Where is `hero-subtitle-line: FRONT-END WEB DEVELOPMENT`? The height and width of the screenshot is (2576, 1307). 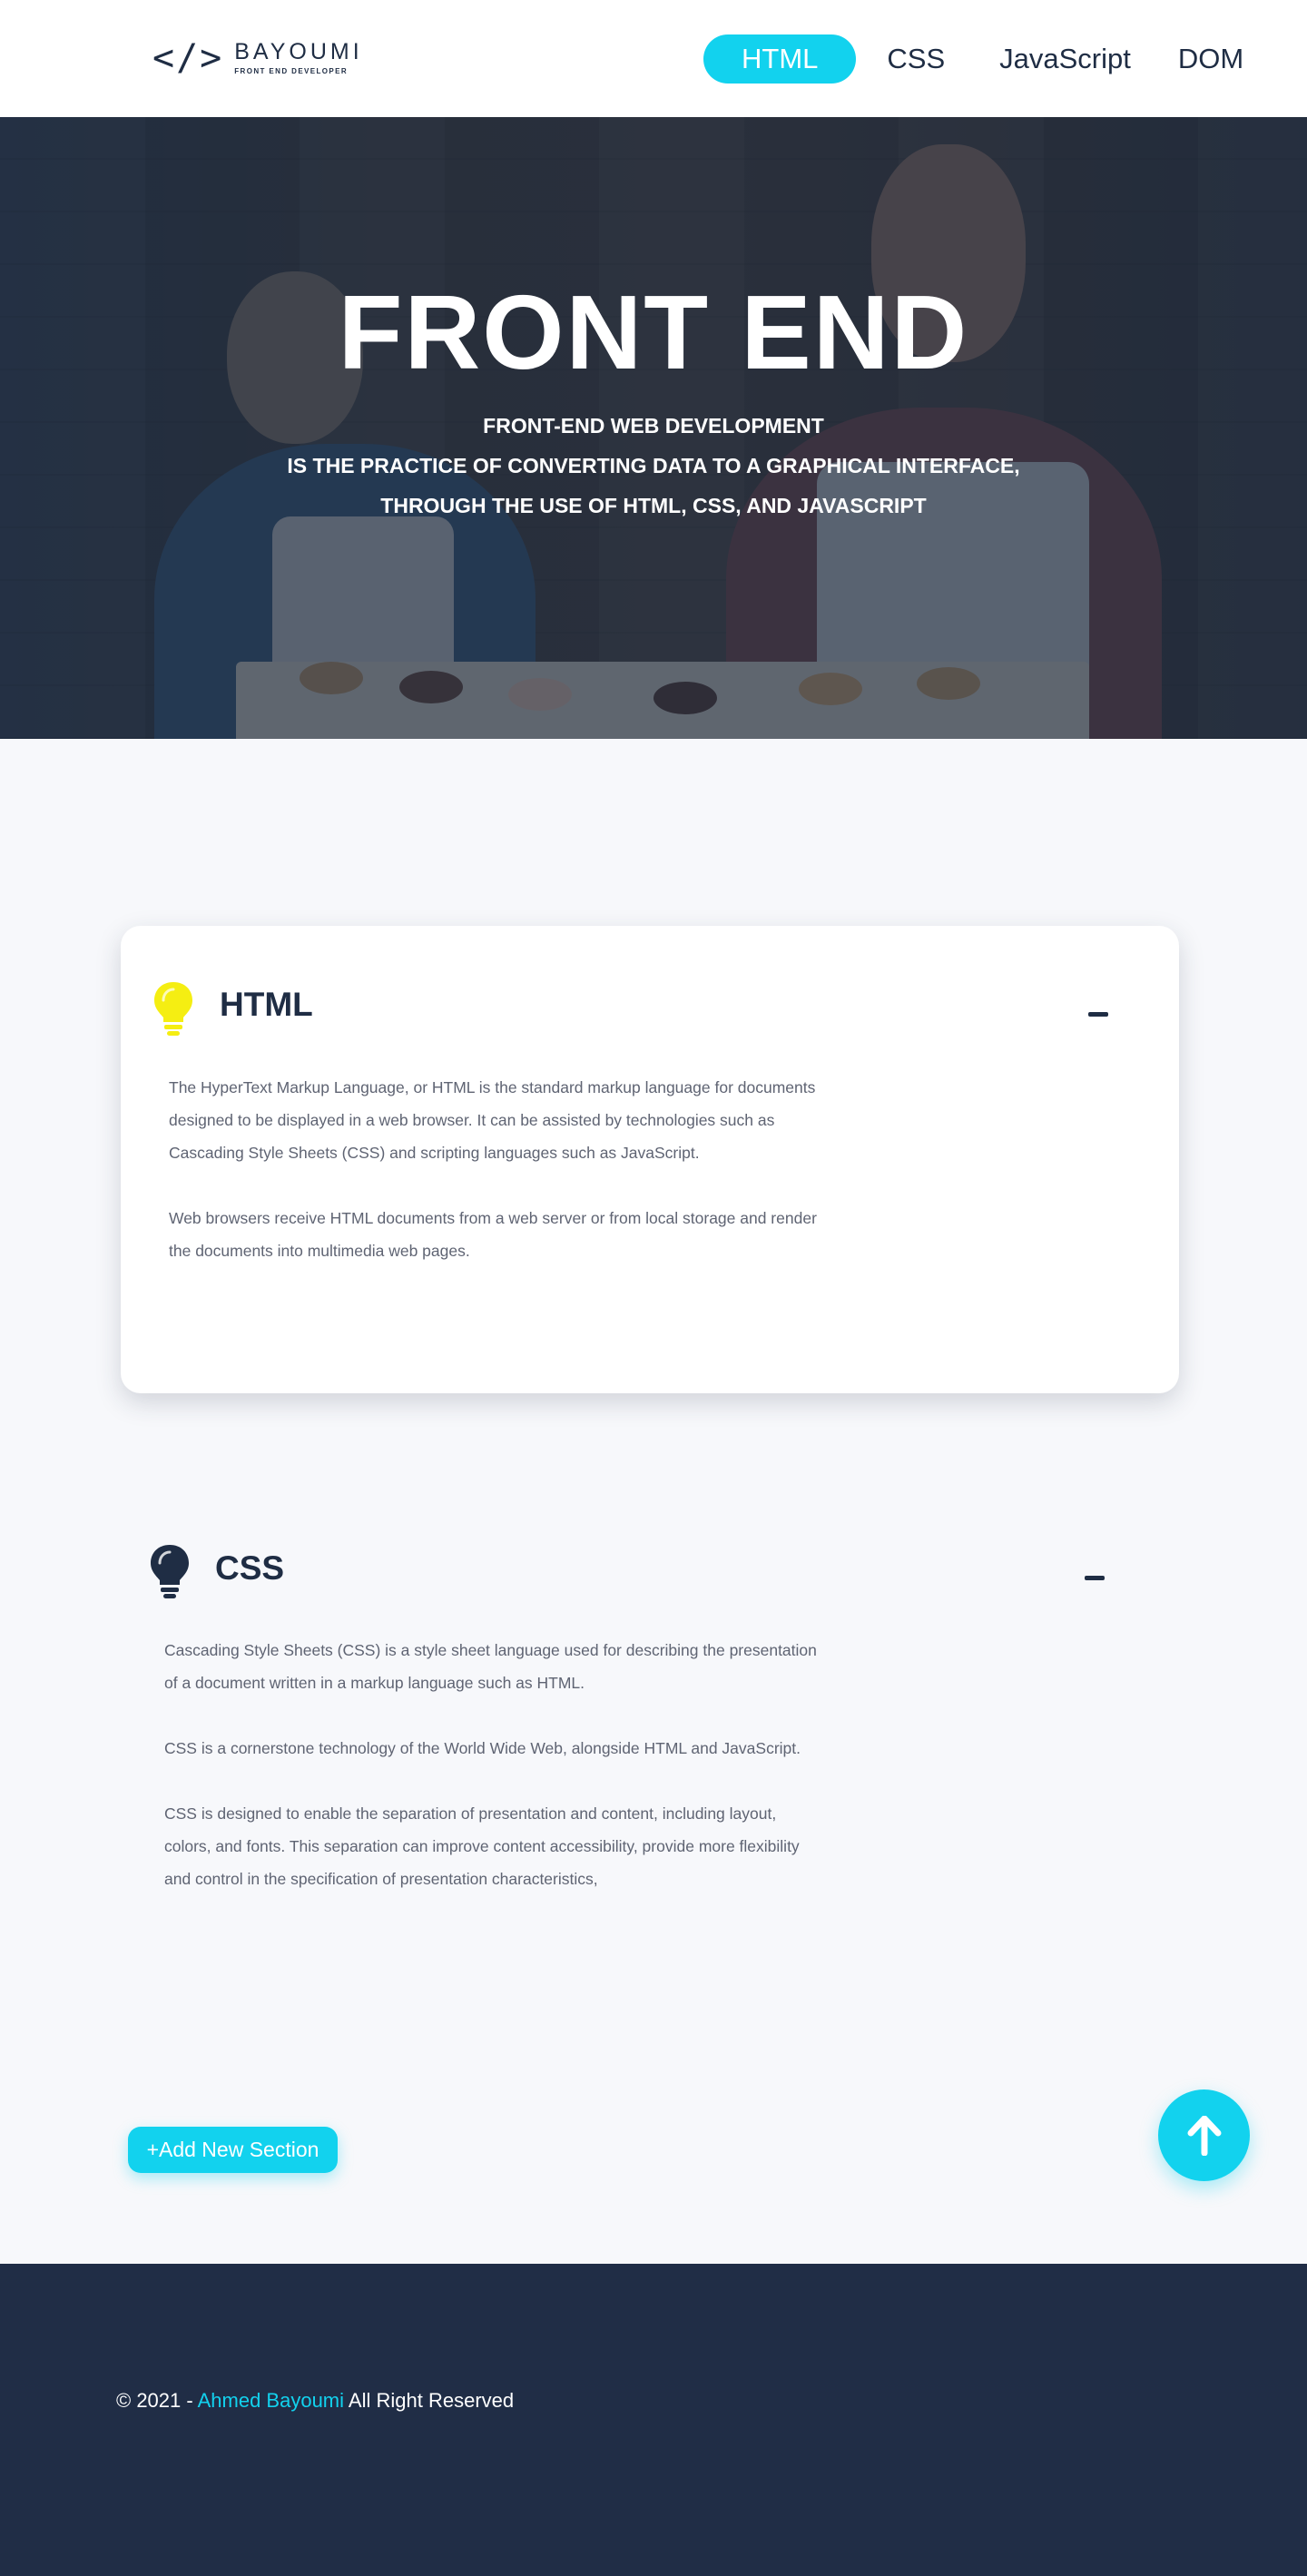
hero-subtitle-line: FRONT-END WEB DEVELOPMENT is located at coordinates (653, 426).